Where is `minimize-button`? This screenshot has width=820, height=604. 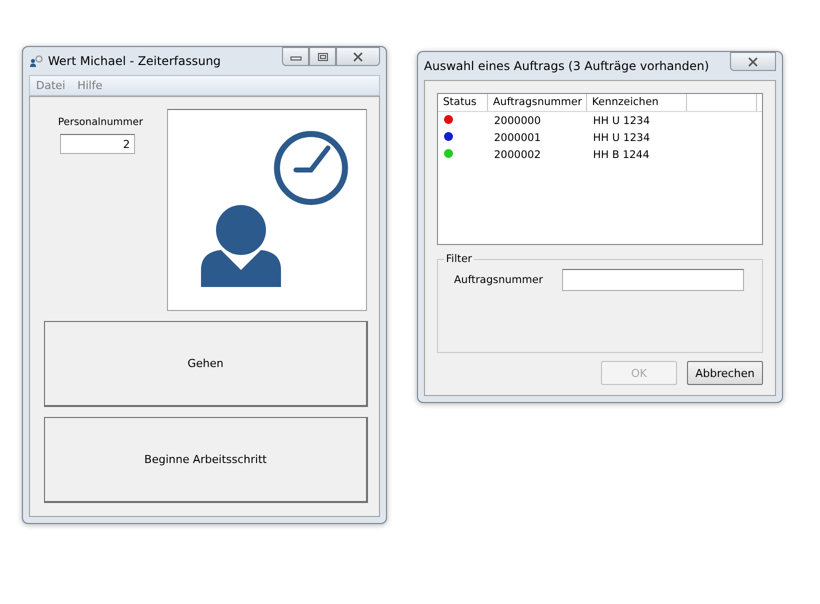
minimize-button is located at coordinates (295, 56).